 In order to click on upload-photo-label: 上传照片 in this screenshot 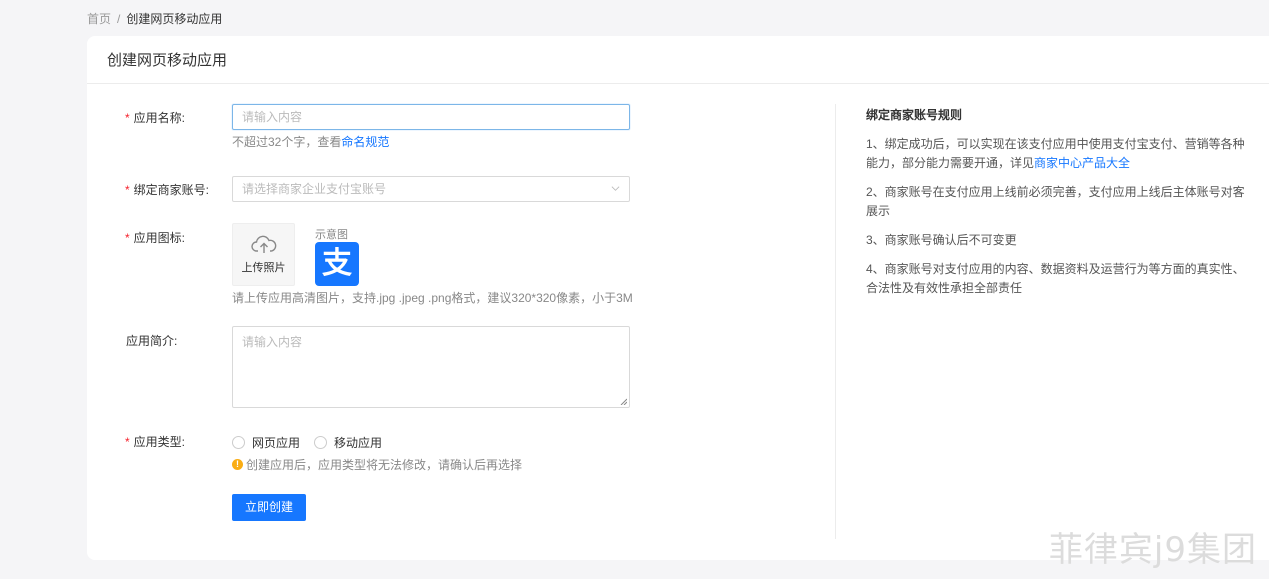, I will do `click(263, 267)`.